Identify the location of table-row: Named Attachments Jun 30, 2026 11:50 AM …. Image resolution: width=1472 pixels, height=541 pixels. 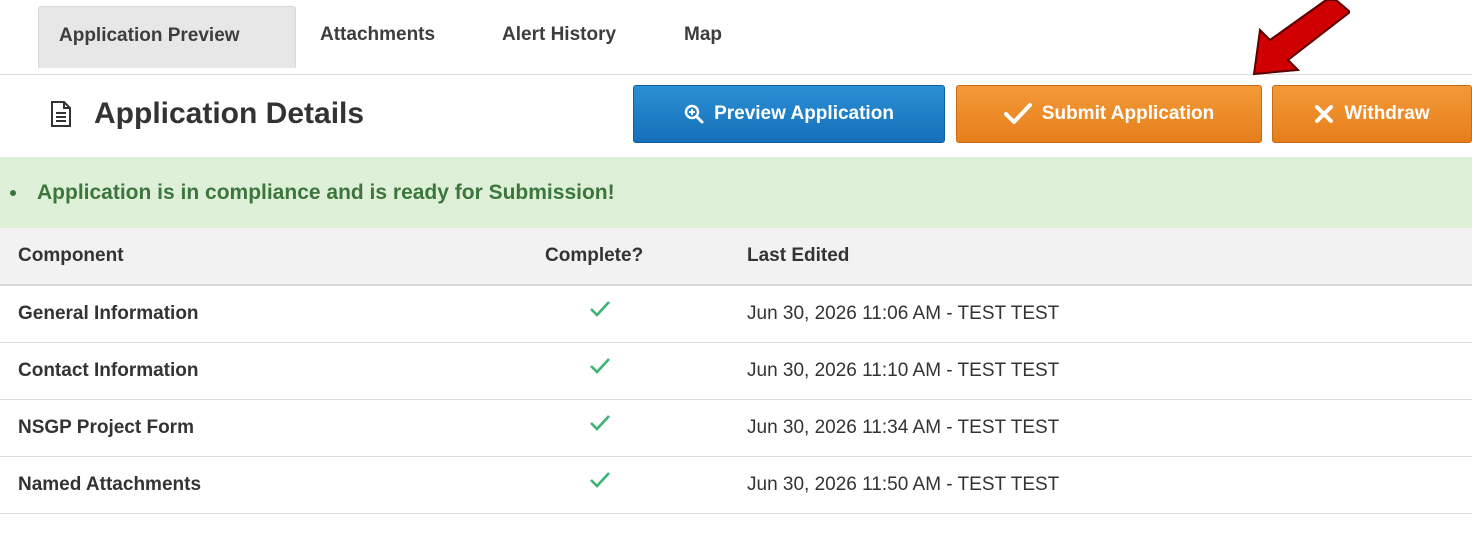
(736, 485).